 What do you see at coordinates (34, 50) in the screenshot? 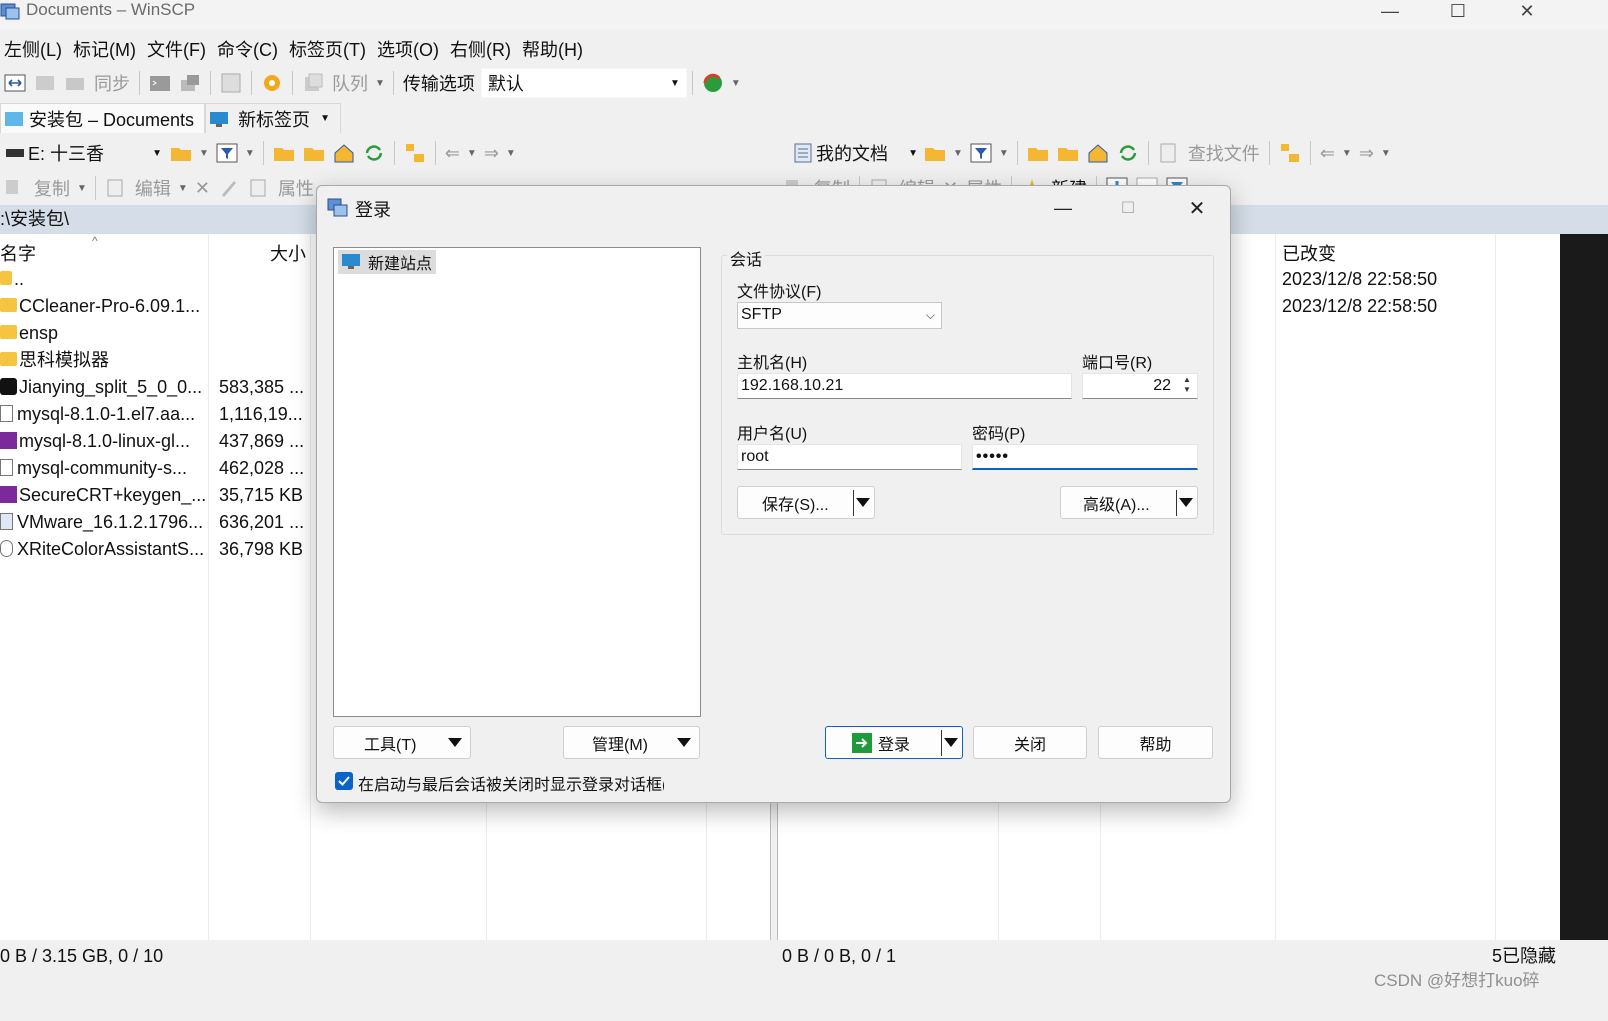
I see `menu-left: 左侧(L)` at bounding box center [34, 50].